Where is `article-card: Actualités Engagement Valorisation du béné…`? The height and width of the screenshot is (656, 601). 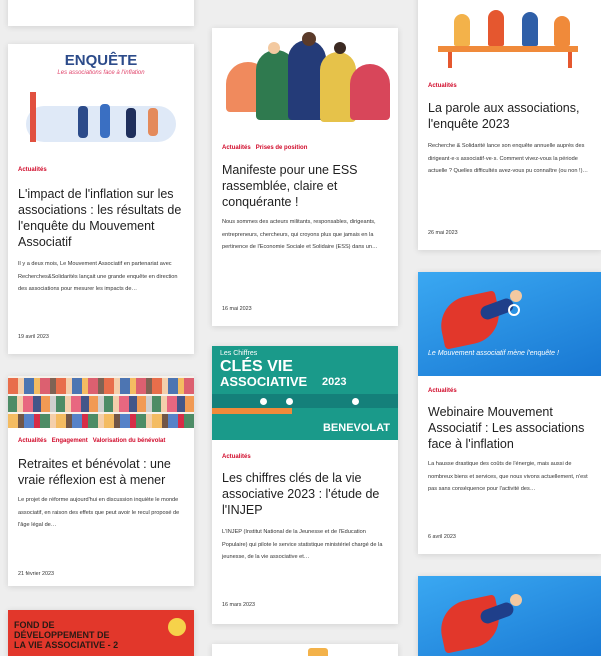
article-card: Actualités Engagement Valorisation du béné… is located at coordinates (101, 481).